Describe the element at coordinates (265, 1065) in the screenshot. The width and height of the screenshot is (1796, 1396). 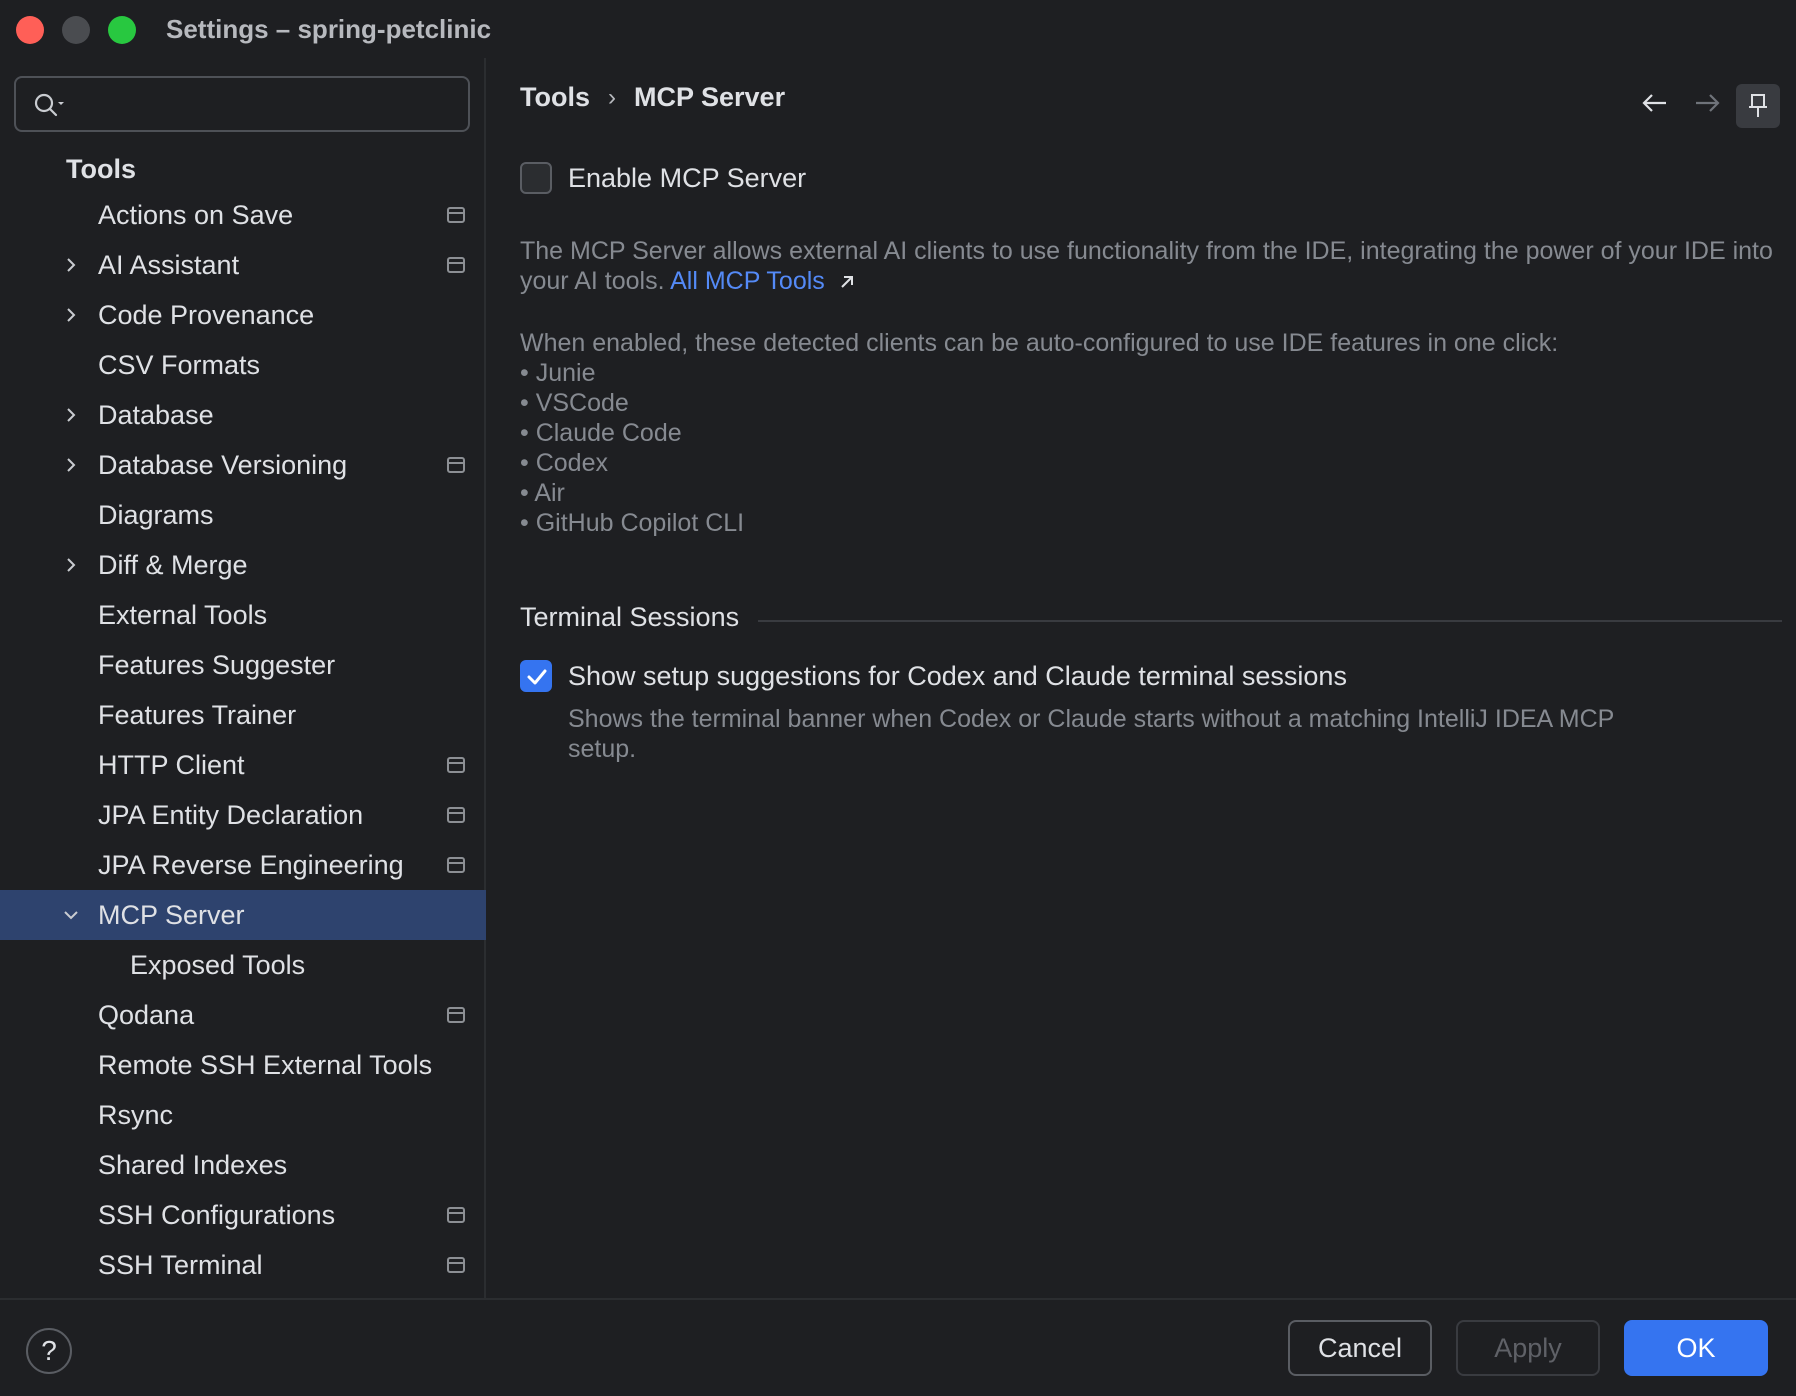
I see `sidebar-item-label: Remote SSH External Tools` at that location.